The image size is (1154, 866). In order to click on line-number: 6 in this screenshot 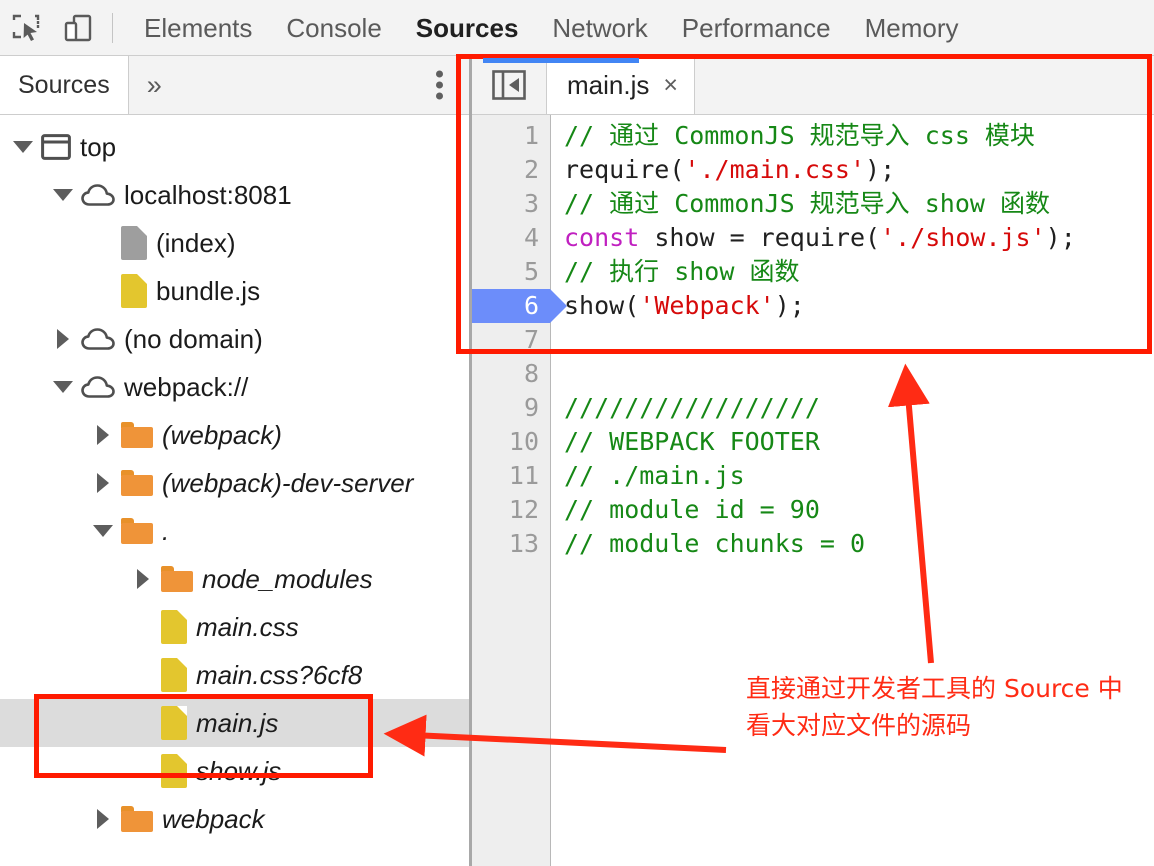, I will do `click(519, 306)`.